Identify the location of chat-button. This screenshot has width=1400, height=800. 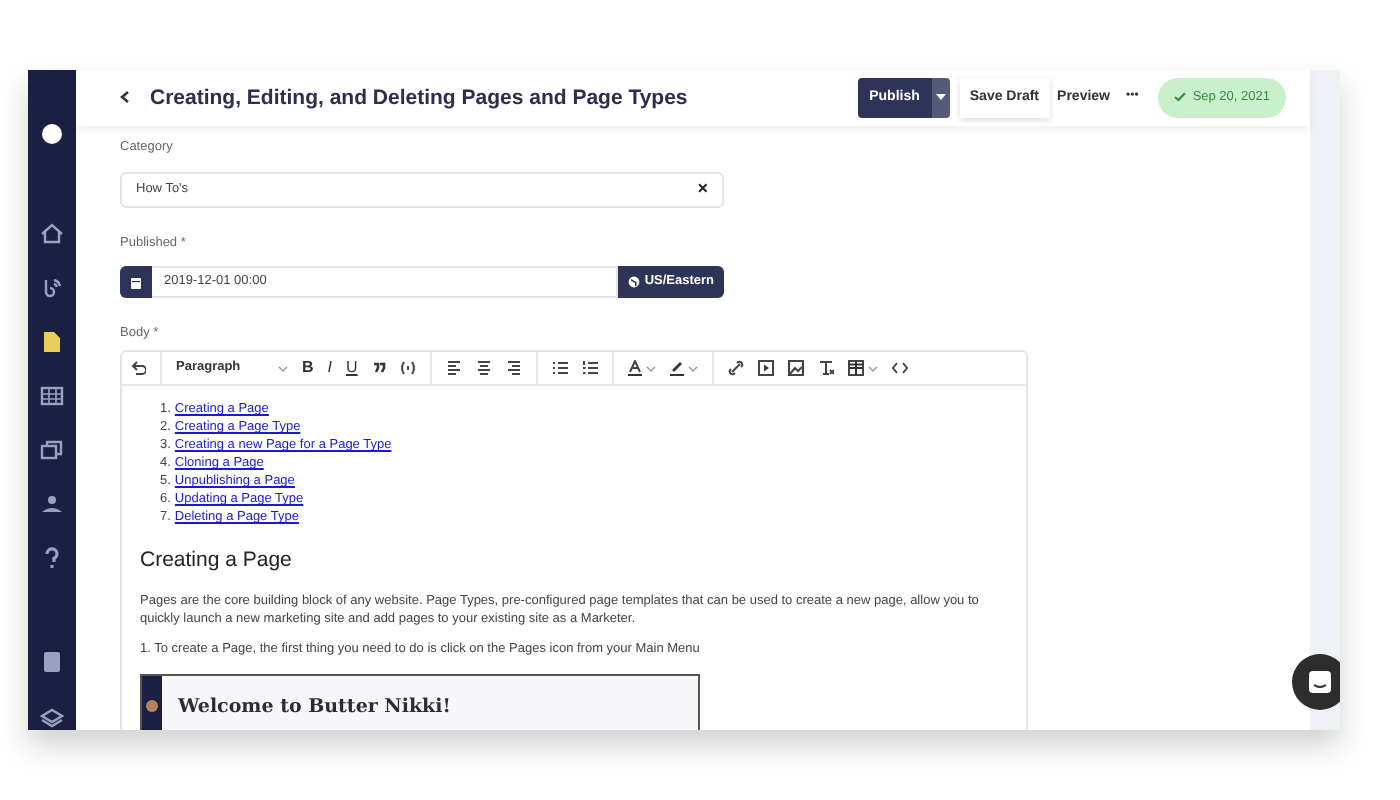
(1316, 682).